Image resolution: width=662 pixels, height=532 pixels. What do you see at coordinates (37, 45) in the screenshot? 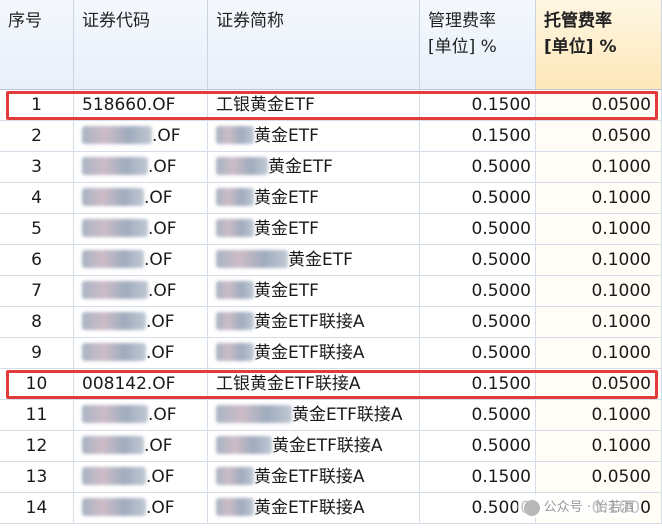
I see `header-index: 序号` at bounding box center [37, 45].